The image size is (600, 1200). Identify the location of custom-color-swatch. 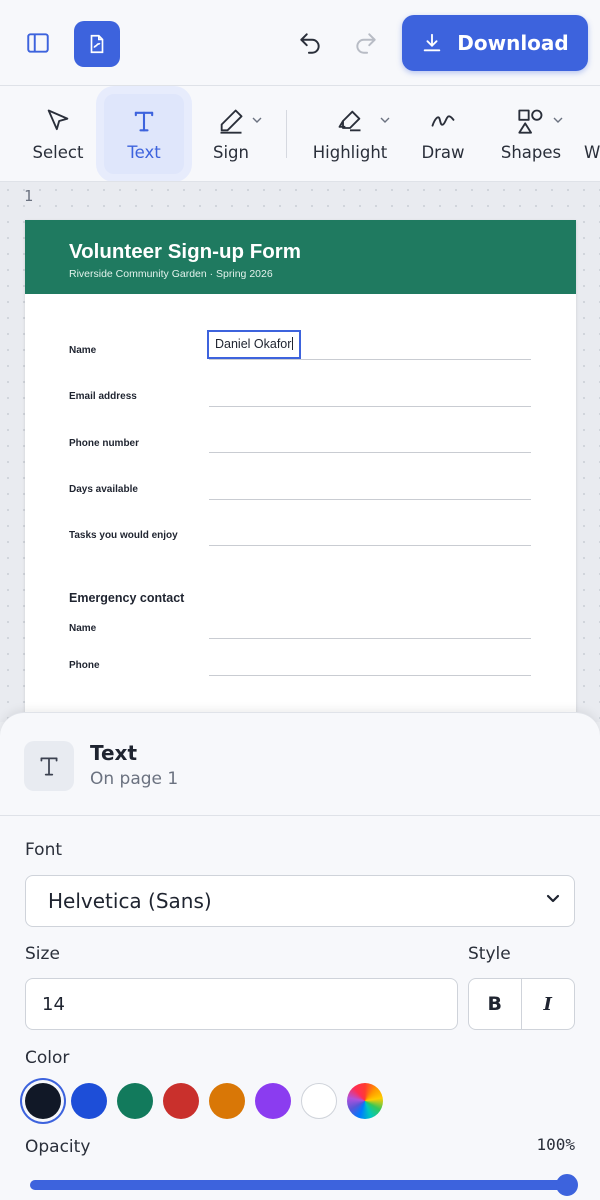
(365, 1101).